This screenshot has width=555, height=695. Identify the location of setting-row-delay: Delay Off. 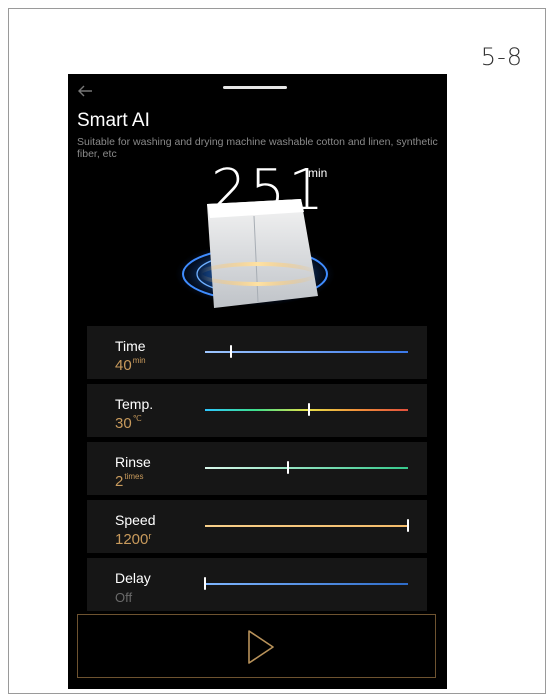
(257, 584).